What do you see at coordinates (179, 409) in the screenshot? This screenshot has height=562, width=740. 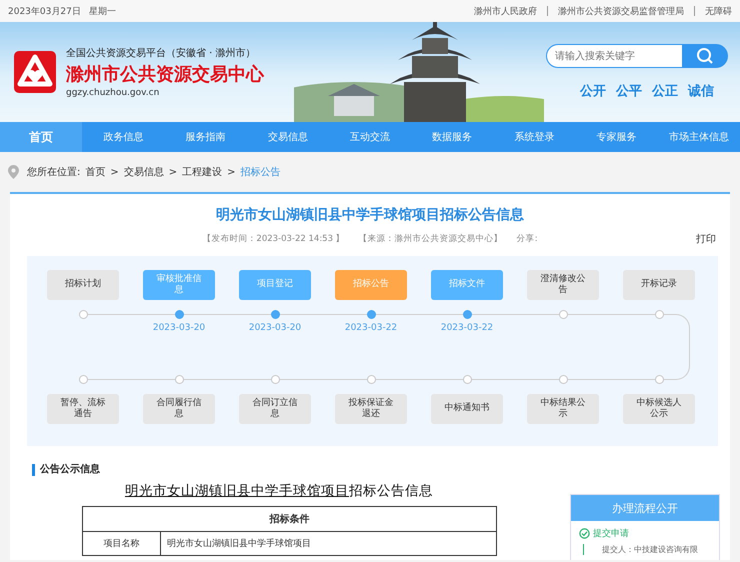 I see `step-button: 合同履行信息` at bounding box center [179, 409].